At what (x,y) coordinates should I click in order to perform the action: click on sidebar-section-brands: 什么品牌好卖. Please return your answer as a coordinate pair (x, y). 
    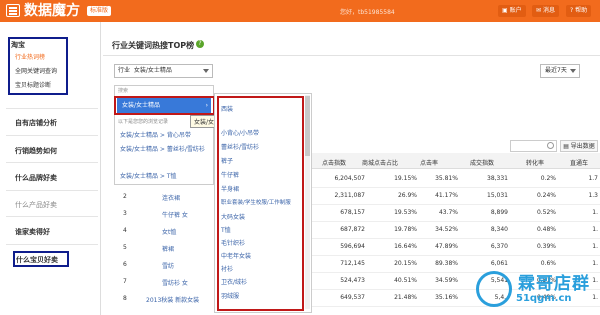
    Looking at the image, I should click on (36, 178).